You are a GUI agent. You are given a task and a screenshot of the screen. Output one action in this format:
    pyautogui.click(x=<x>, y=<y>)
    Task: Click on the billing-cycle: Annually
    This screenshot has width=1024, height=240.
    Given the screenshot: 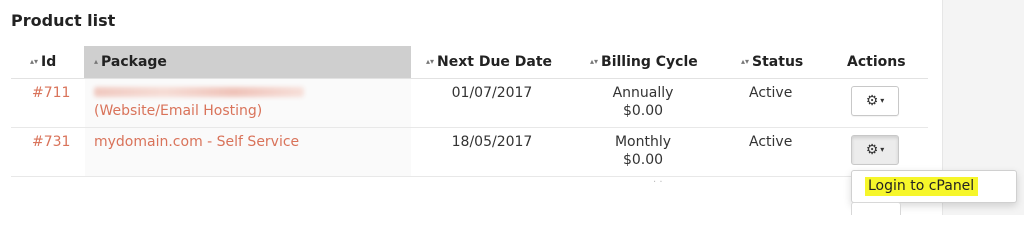 What is the action you would take?
    pyautogui.click(x=643, y=93)
    